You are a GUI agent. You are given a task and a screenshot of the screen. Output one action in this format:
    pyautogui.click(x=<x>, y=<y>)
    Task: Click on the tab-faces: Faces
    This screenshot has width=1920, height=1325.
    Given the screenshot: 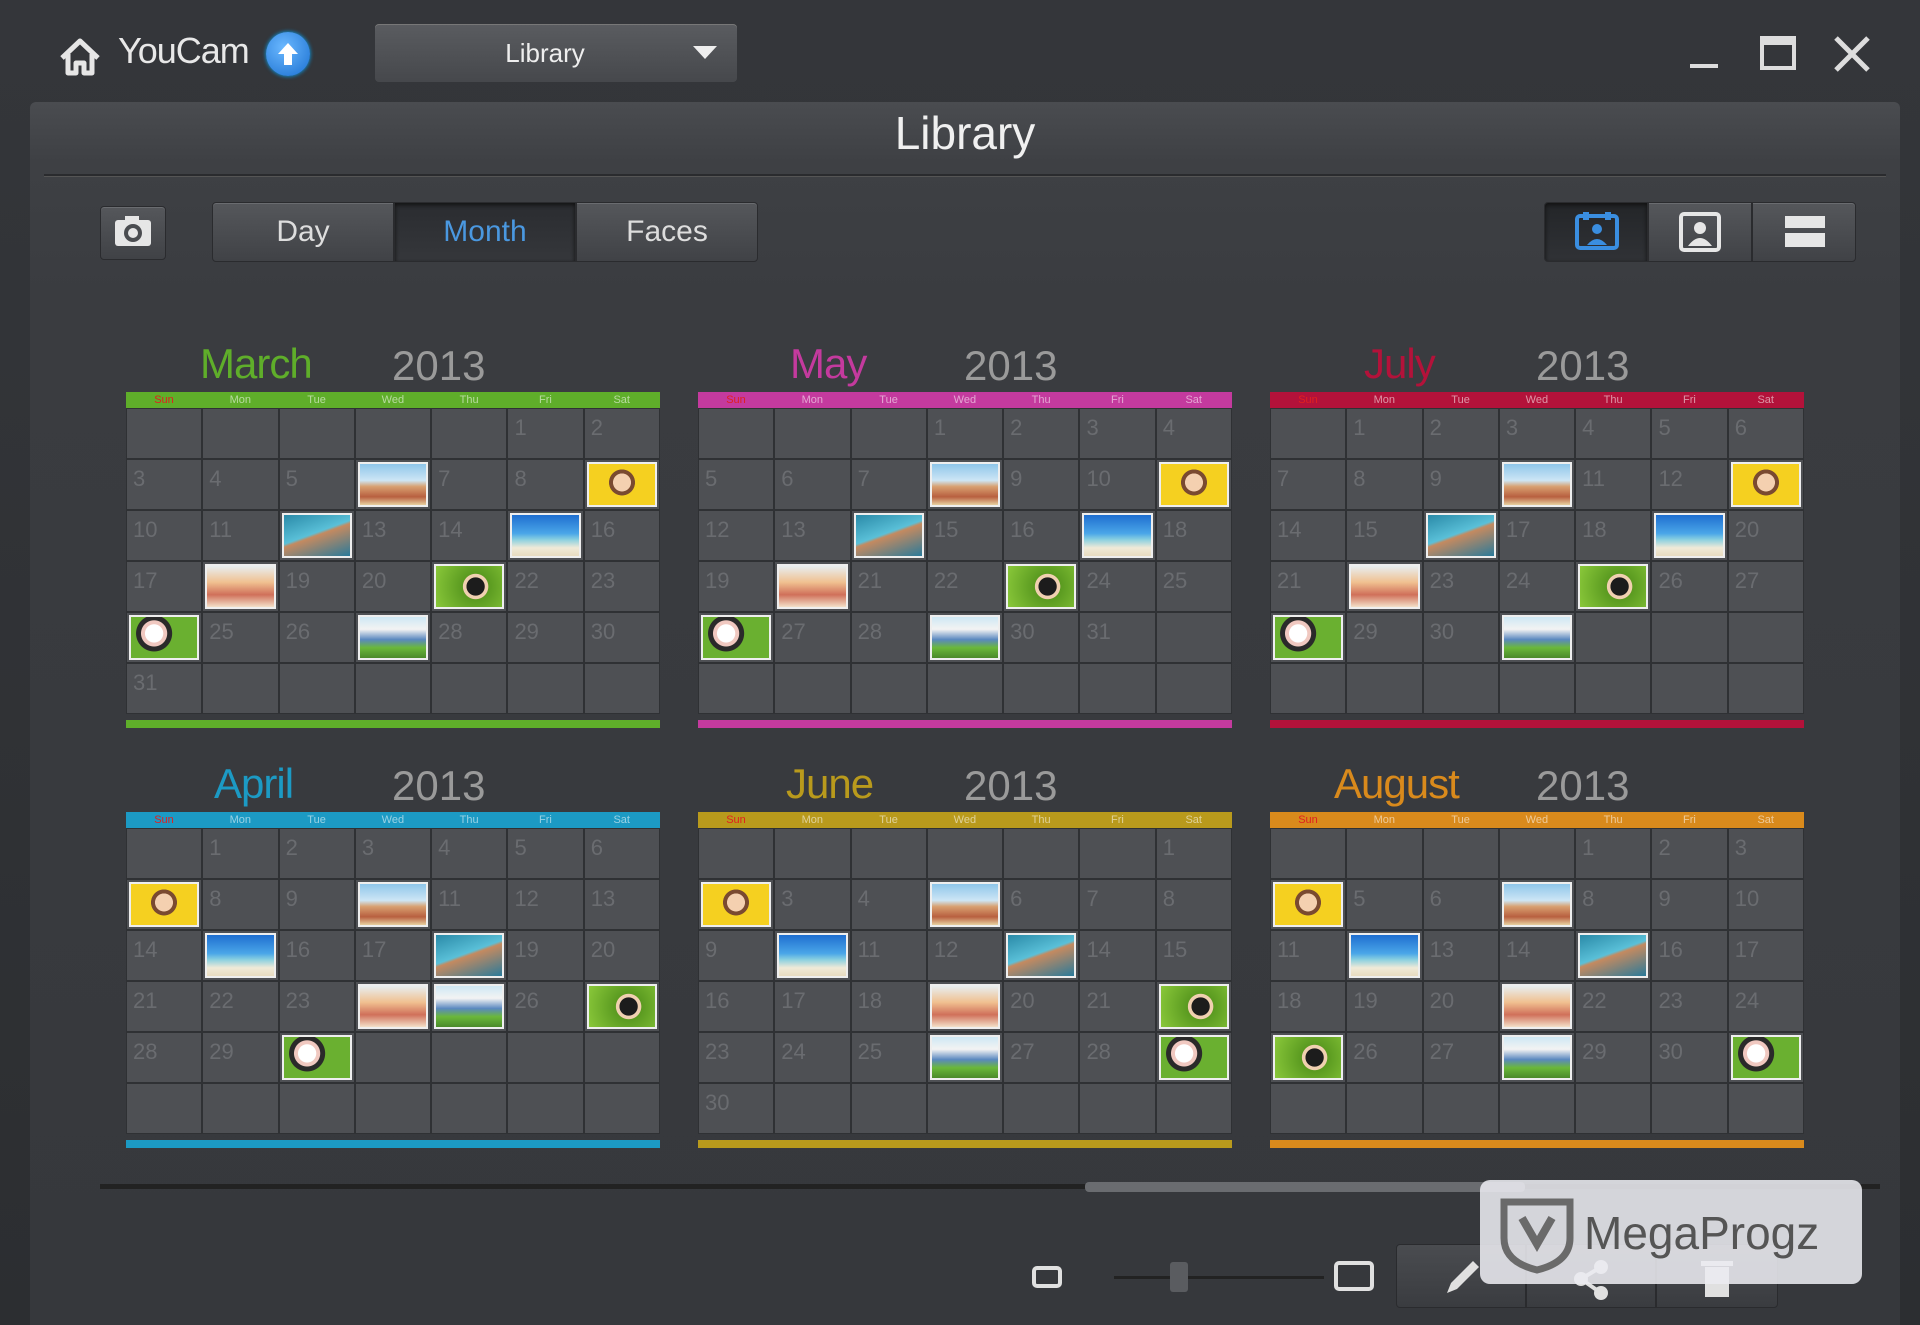 What is the action you would take?
    pyautogui.click(x=667, y=232)
    